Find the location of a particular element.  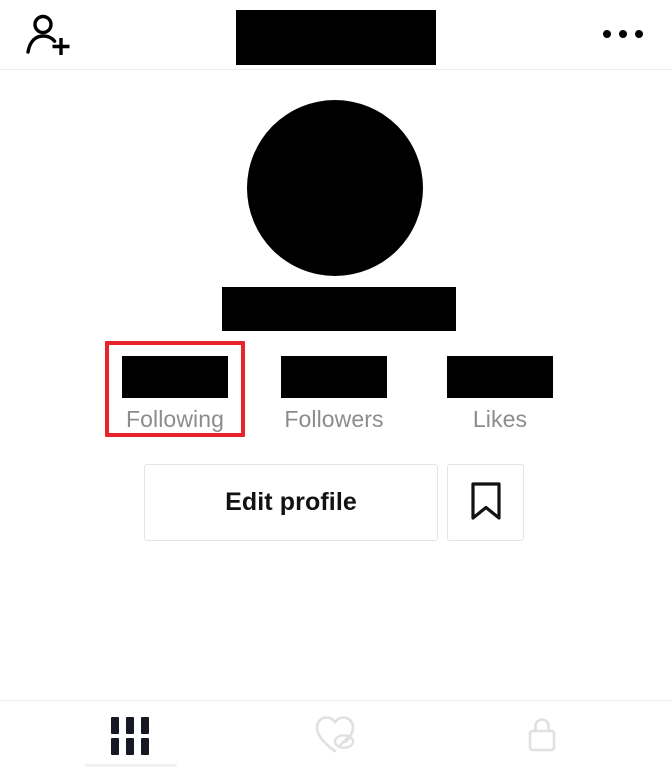

lock-icon is located at coordinates (542, 736).